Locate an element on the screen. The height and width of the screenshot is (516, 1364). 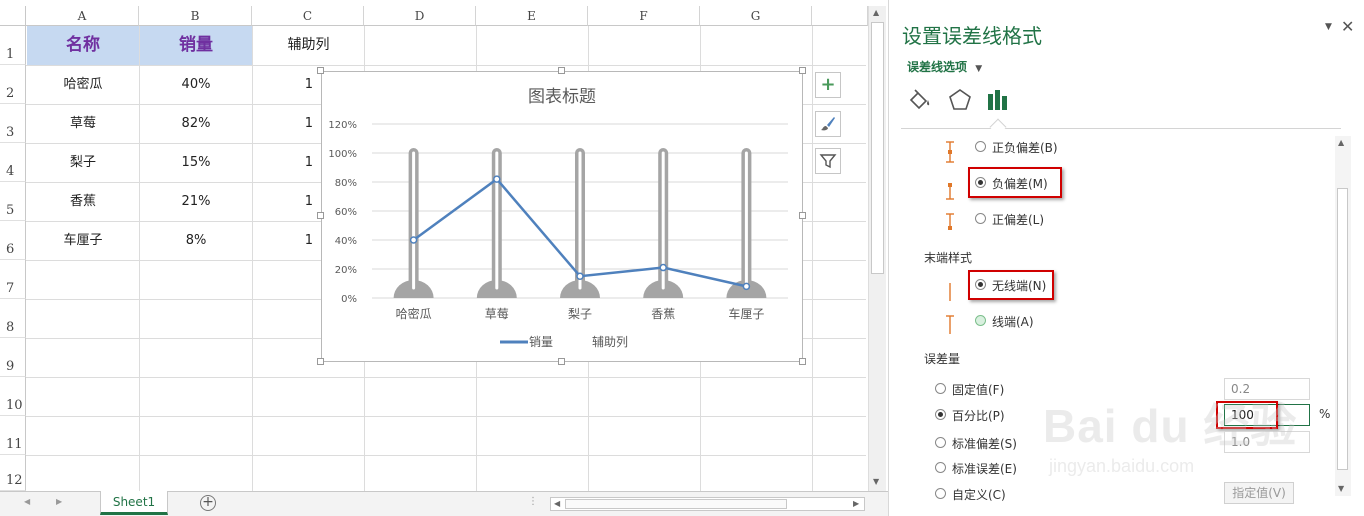
stddev-radio is located at coordinates (940, 442).